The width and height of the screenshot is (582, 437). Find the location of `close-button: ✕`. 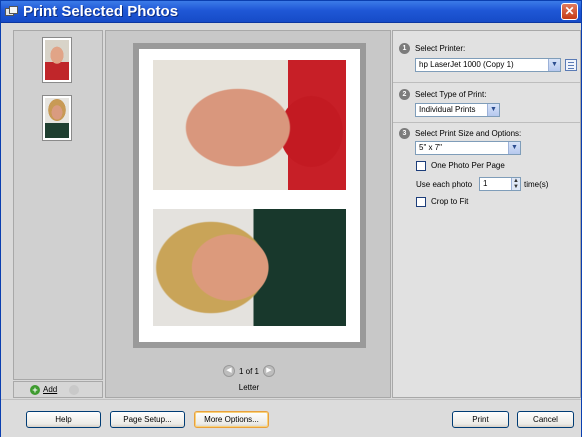

close-button: ✕ is located at coordinates (569, 11).